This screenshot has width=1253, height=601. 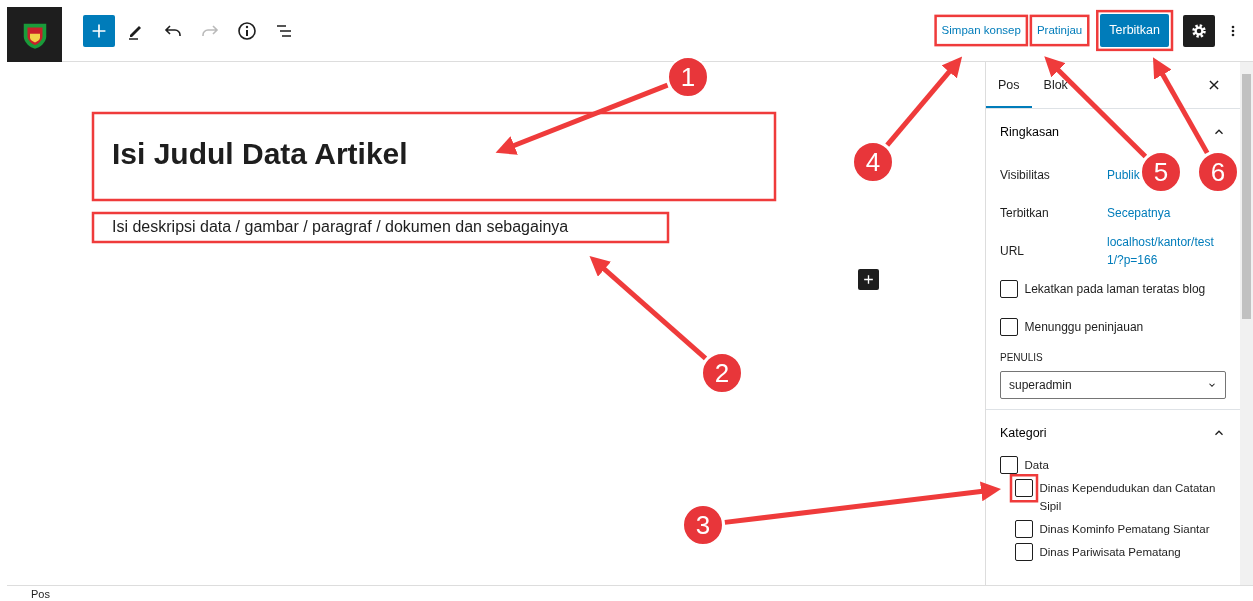 I want to click on paragraph-text: Isi deskripsi data / gambar / paragraf / dokumen dan sebagainya, so click(x=340, y=227).